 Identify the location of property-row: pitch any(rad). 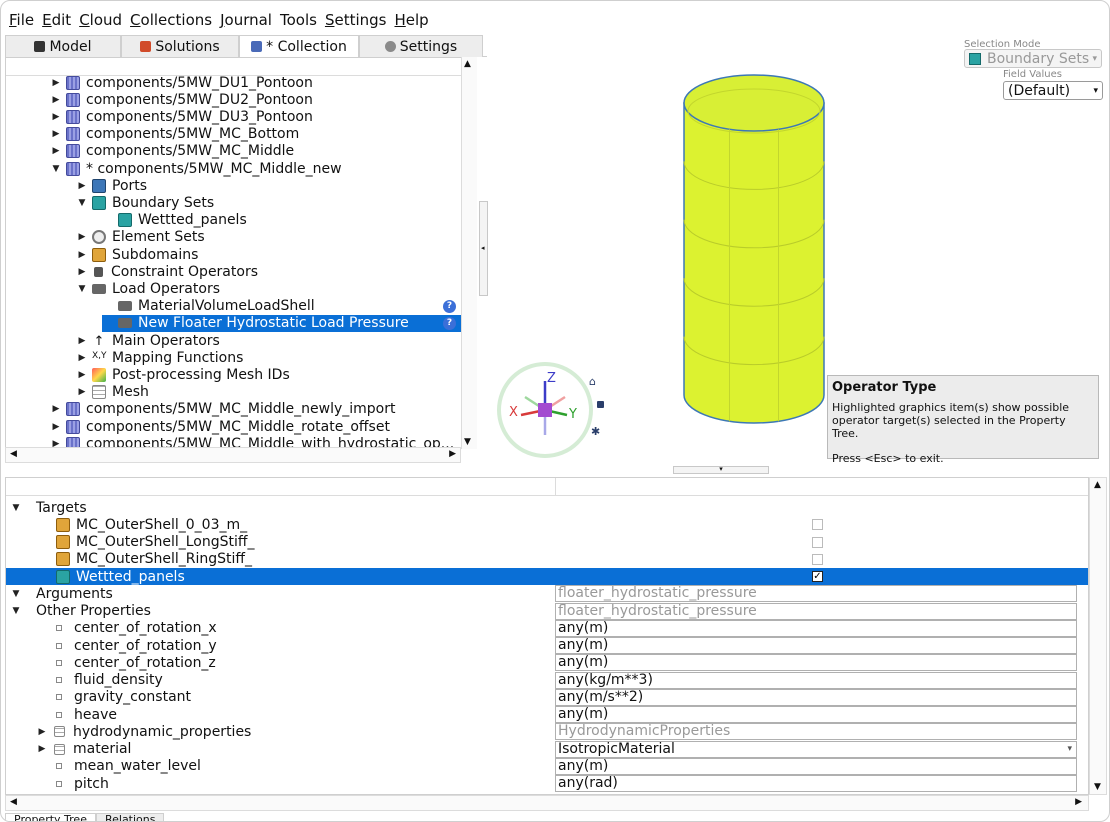
(547, 783).